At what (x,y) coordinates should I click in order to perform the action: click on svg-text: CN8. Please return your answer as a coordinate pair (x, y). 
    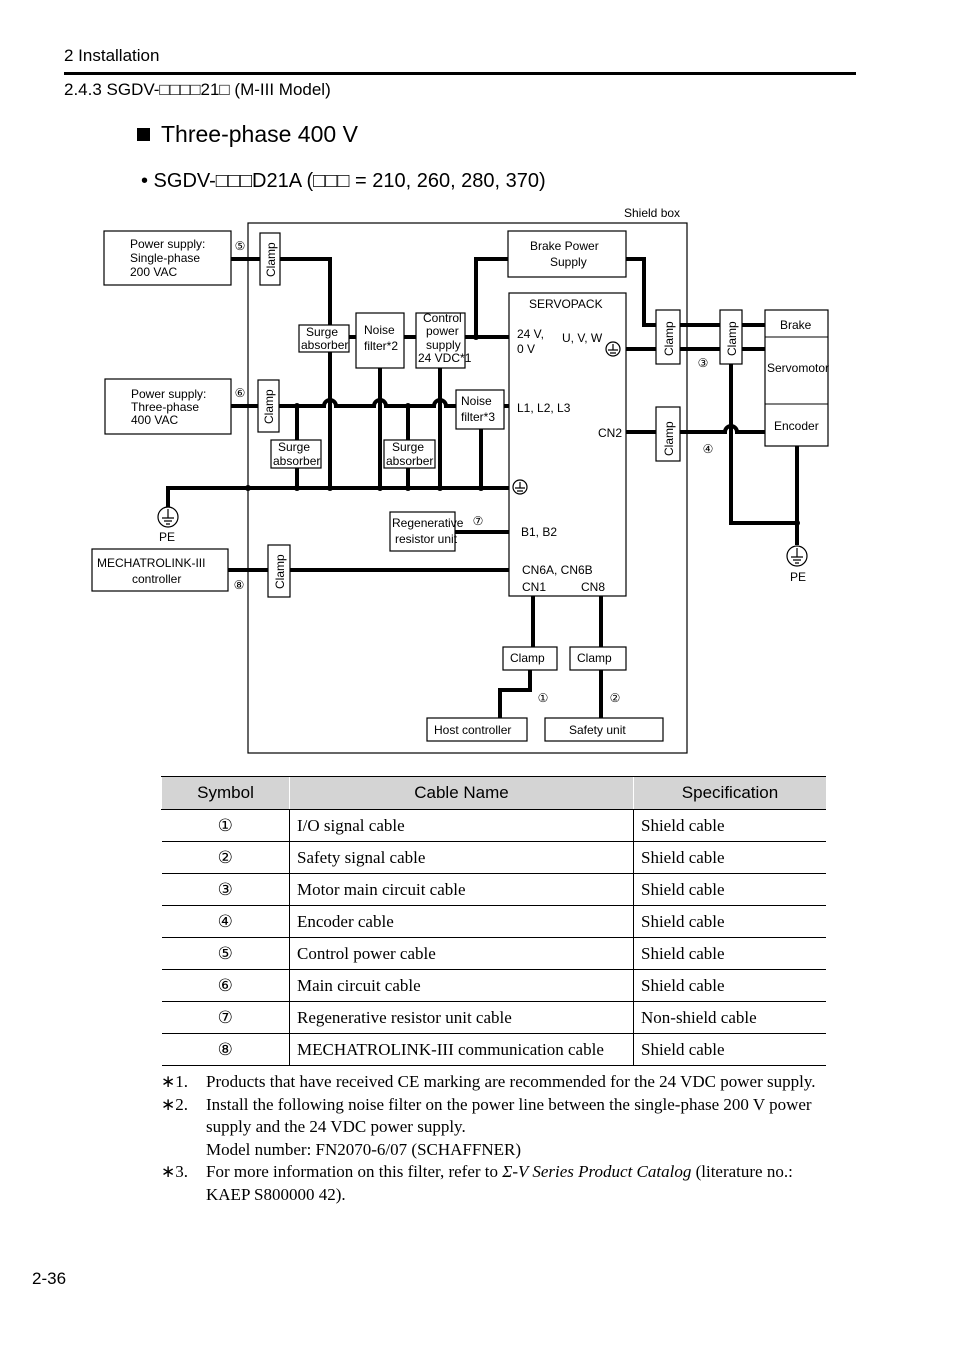
    Looking at the image, I should click on (593, 587).